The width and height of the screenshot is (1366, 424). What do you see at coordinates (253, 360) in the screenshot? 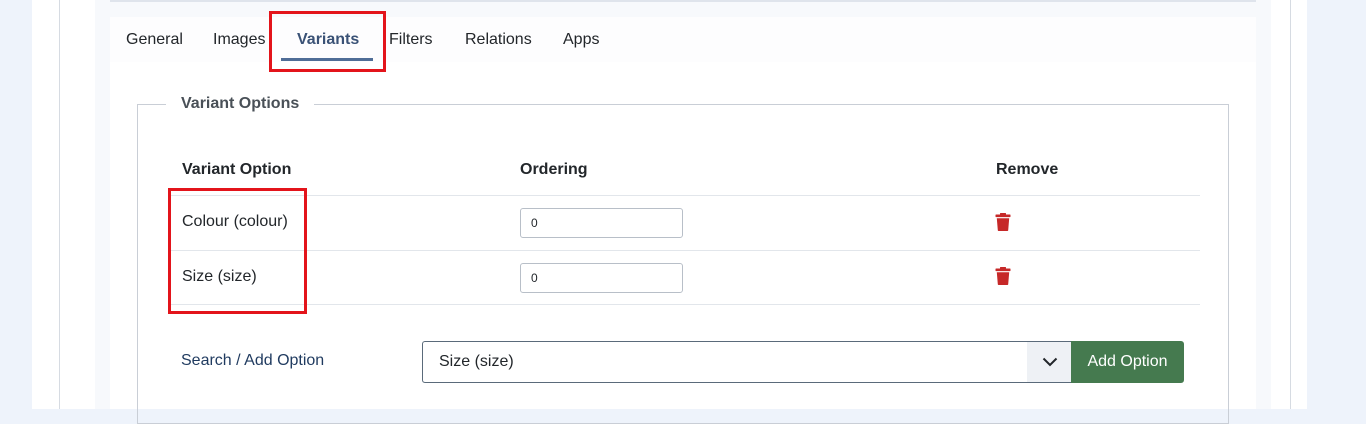
I see `search-add-option-label: Search / Add Option` at bounding box center [253, 360].